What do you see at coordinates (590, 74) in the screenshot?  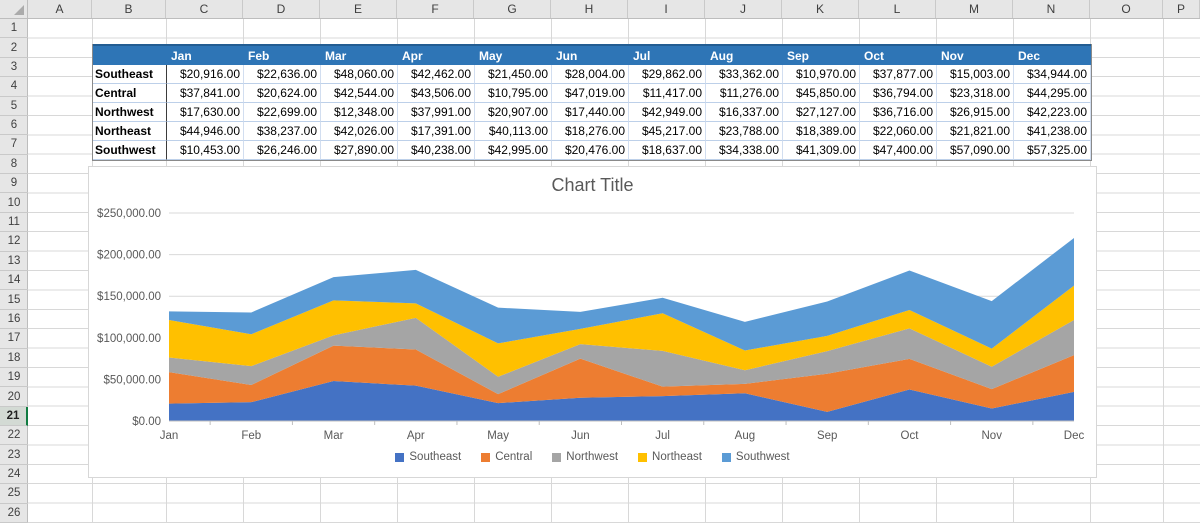 I see `value-cell-southeast-jun: $28,004.00` at bounding box center [590, 74].